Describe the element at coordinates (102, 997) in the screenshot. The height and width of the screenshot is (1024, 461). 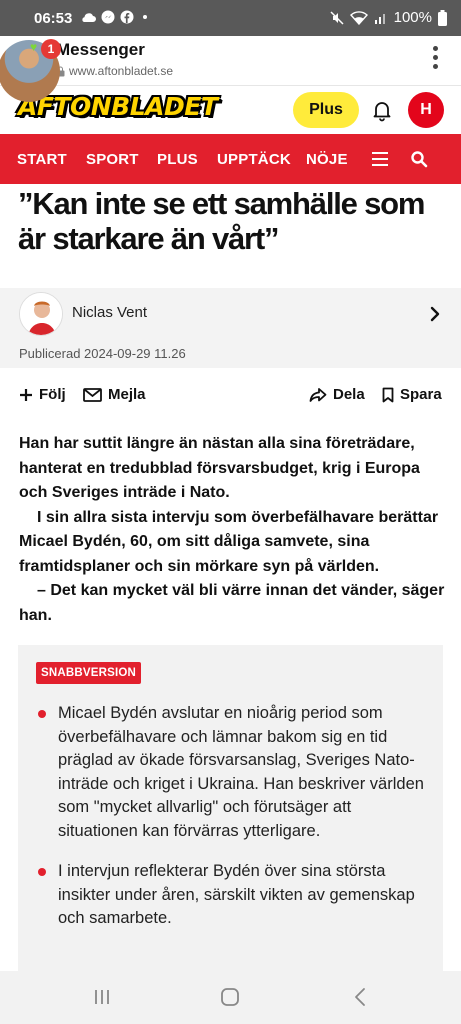
I see `recent-apps-icon` at that location.